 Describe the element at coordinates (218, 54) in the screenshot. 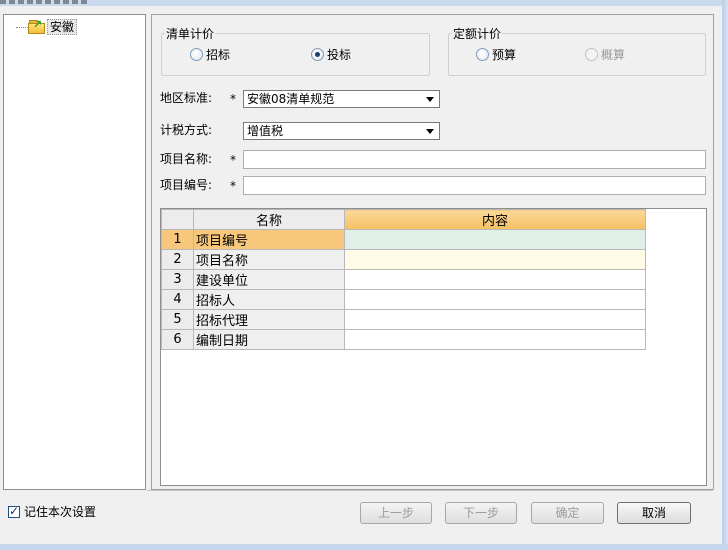

I see `radio-tender-label: 招标` at that location.